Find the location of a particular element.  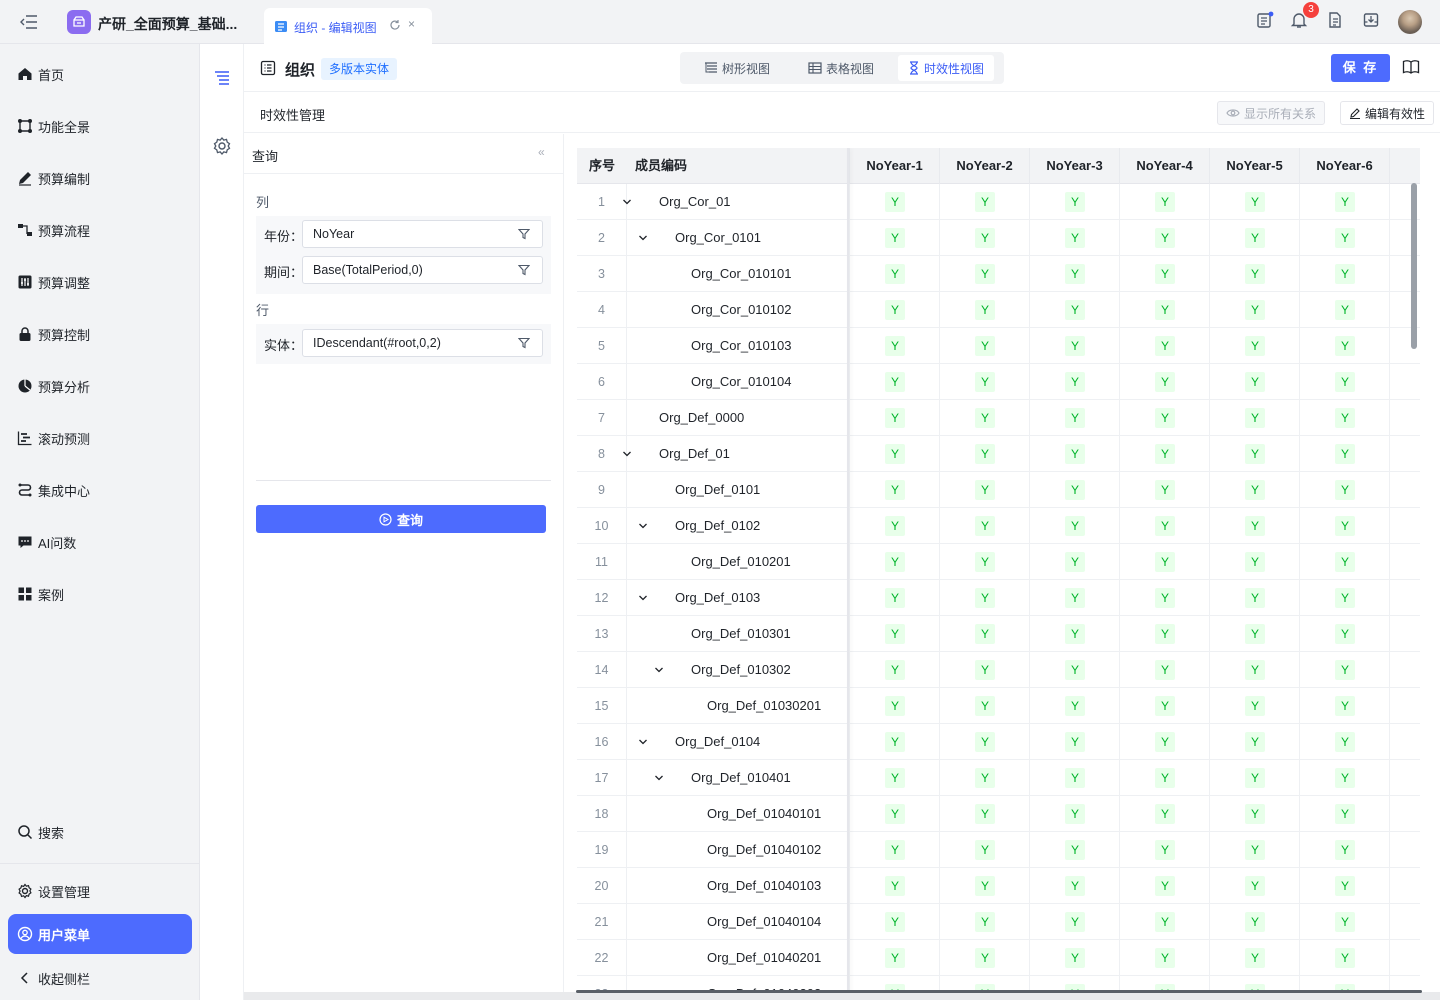

tab-table-view: 表格视图 is located at coordinates (841, 68).